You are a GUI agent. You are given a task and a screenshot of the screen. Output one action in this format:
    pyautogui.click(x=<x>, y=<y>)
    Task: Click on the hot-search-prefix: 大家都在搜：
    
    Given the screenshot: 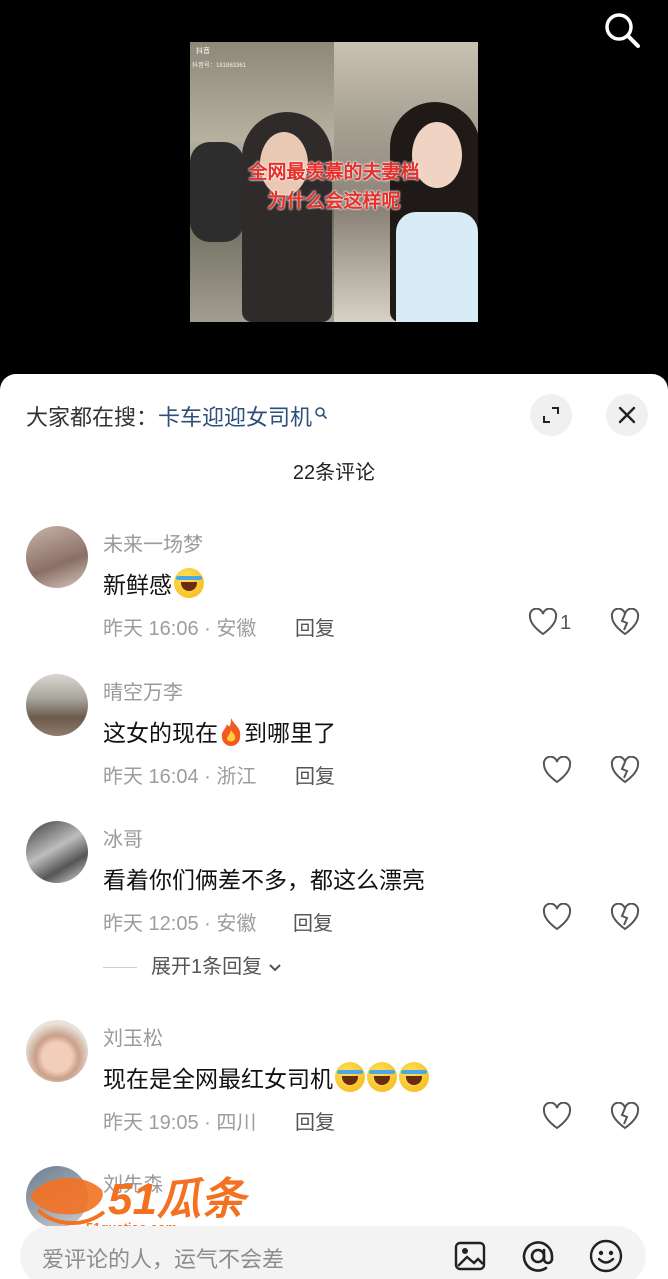 What is the action you would take?
    pyautogui.click(x=92, y=417)
    